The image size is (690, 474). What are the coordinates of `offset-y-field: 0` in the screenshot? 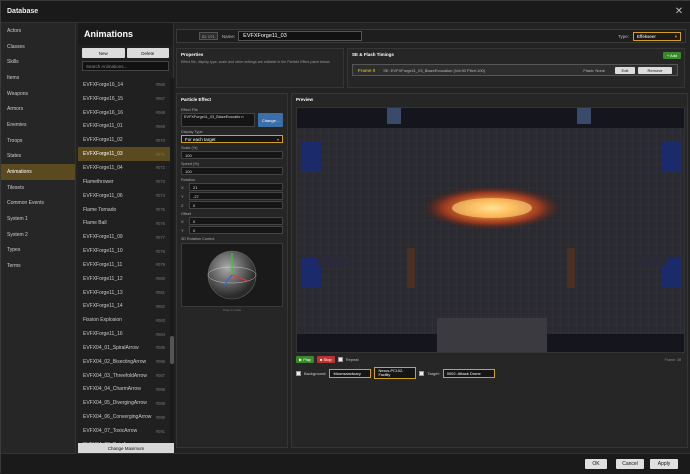 It's located at (236, 230).